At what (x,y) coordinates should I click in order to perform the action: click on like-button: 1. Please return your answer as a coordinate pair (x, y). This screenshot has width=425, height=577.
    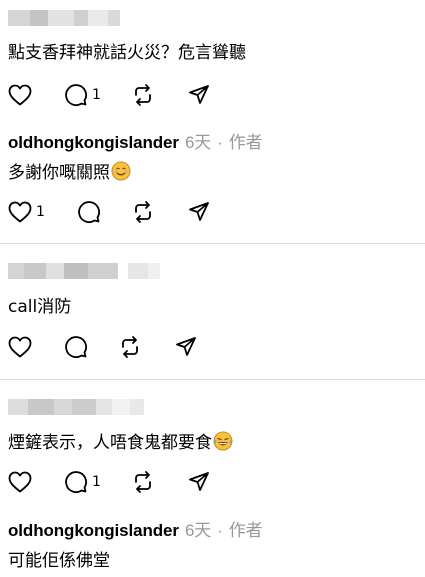
    Looking at the image, I should click on (26, 212).